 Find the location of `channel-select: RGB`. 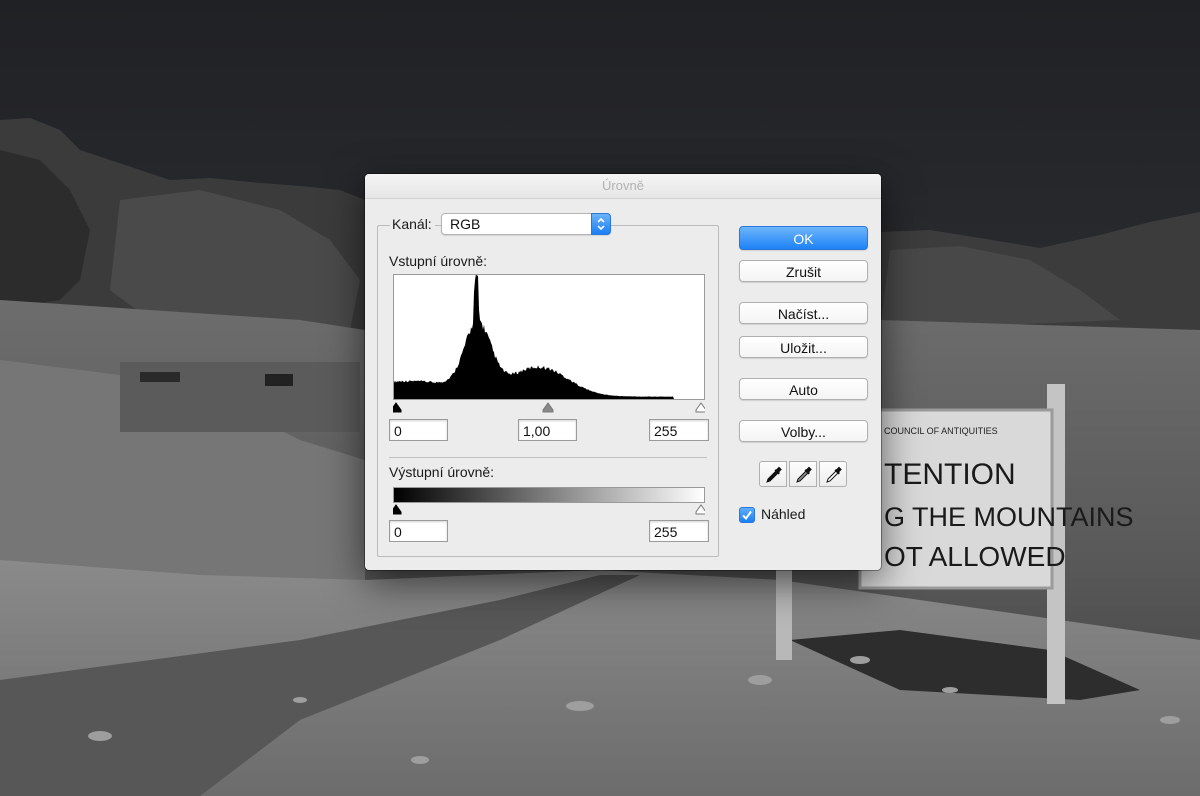

channel-select: RGB is located at coordinates (526, 224).